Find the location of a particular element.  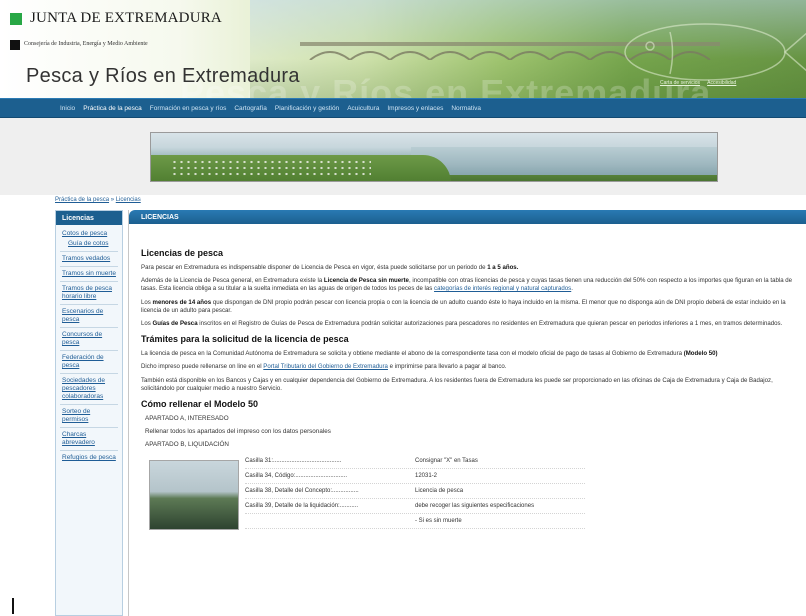

breadcrumb: Práctica de la pesca » Licencias is located at coordinates (98, 200).